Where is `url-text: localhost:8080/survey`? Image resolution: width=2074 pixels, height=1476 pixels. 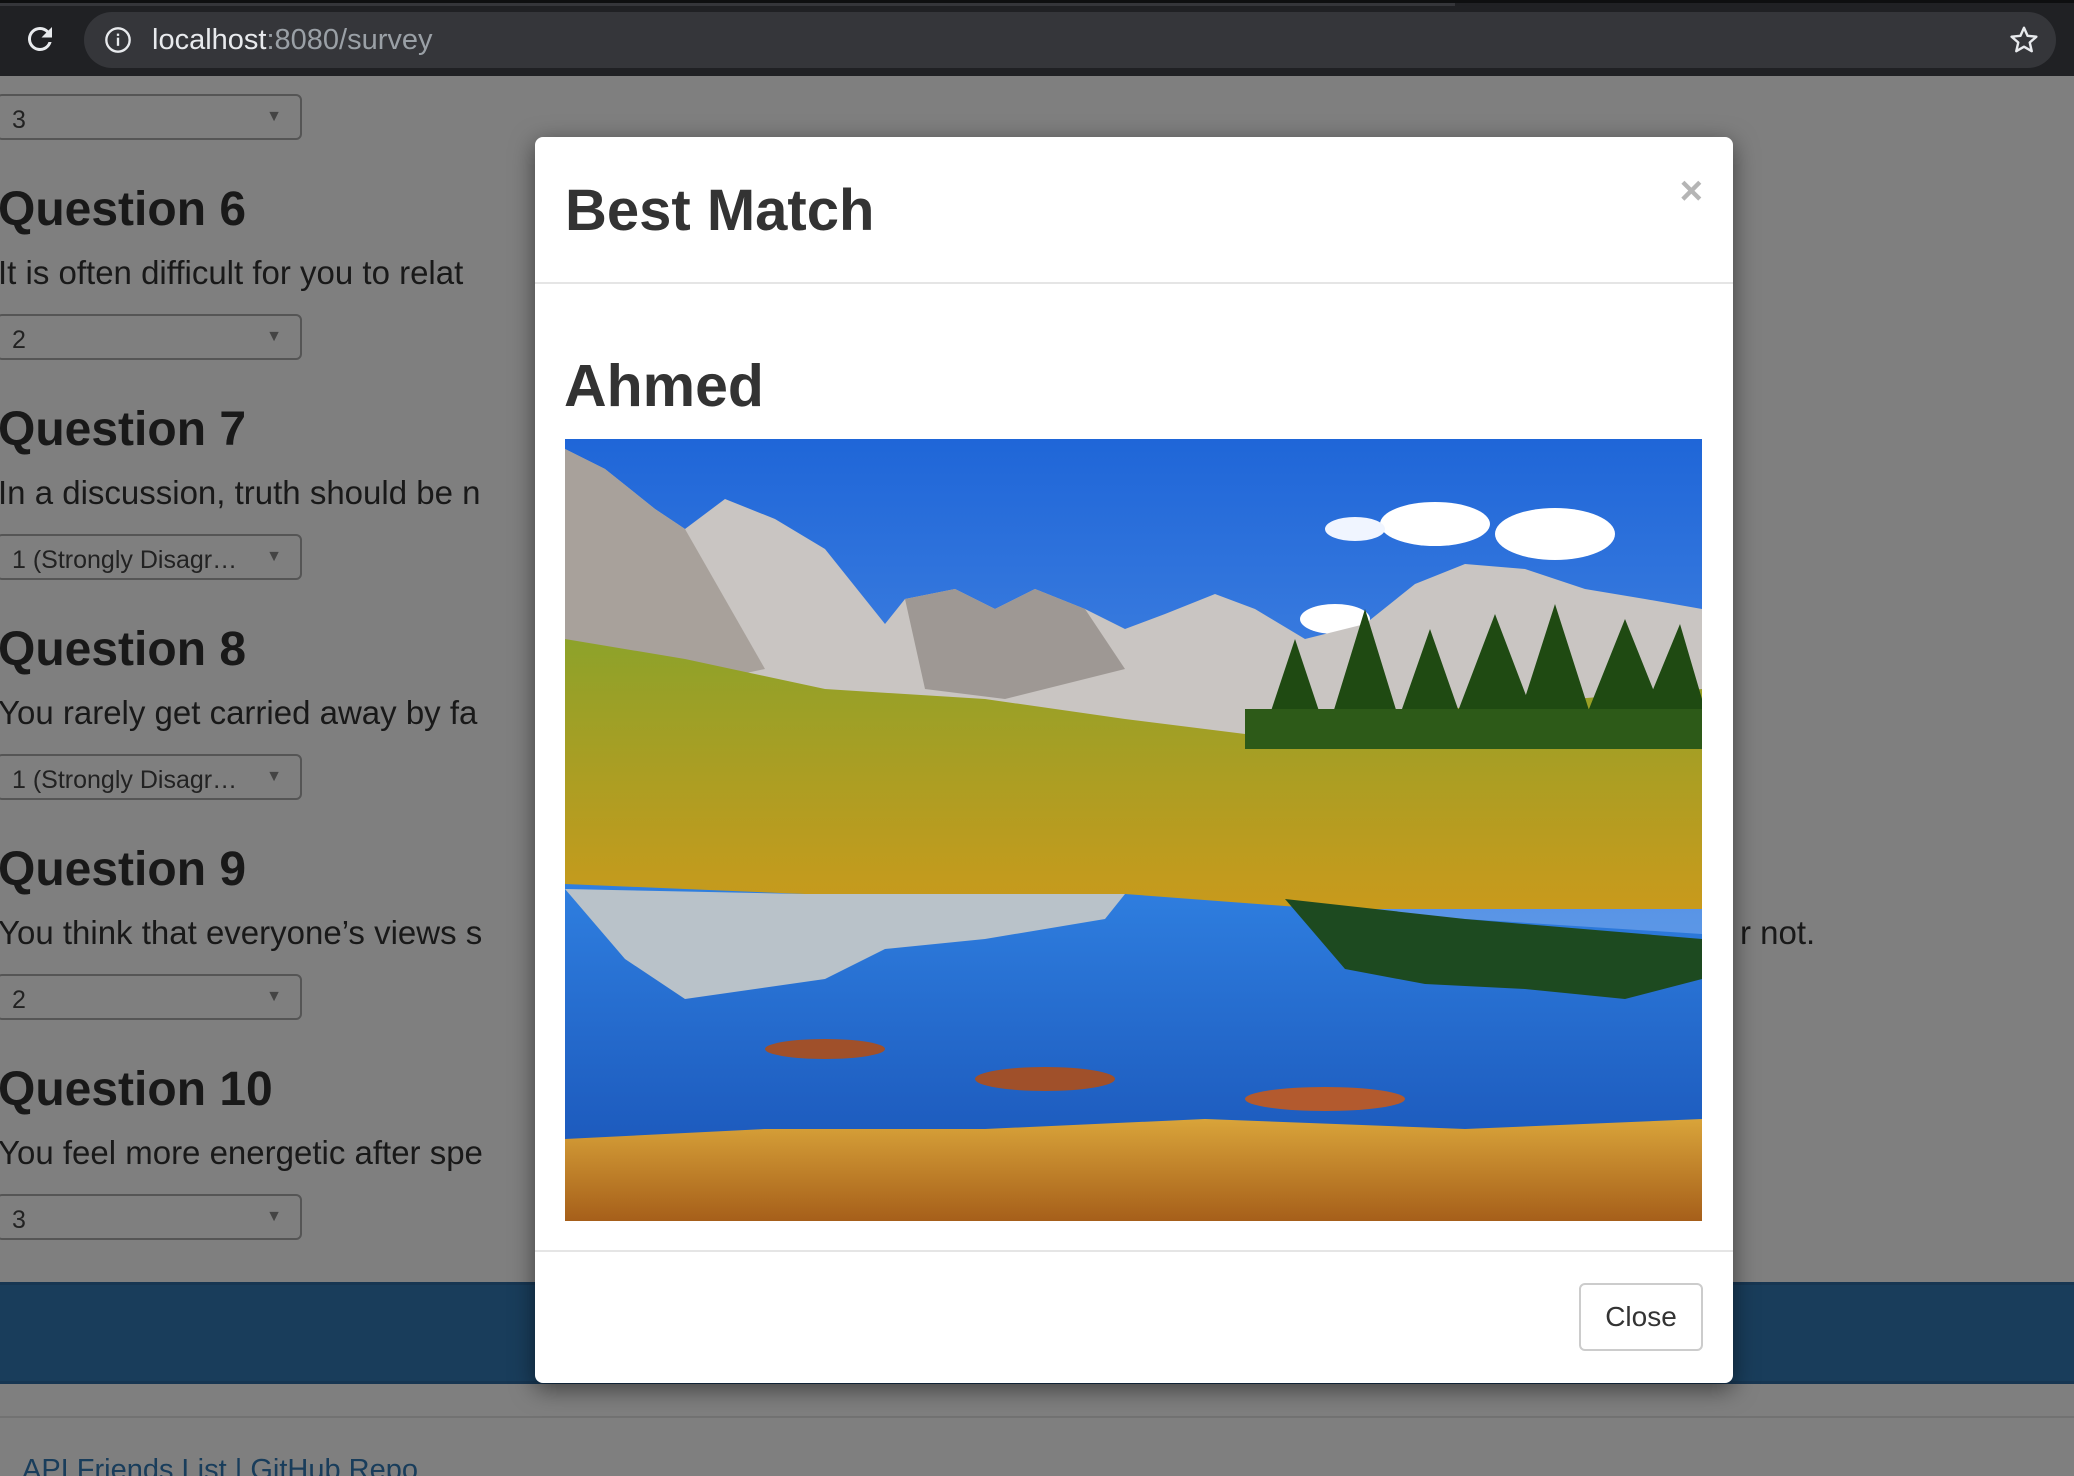
url-text: localhost:8080/survey is located at coordinates (292, 40).